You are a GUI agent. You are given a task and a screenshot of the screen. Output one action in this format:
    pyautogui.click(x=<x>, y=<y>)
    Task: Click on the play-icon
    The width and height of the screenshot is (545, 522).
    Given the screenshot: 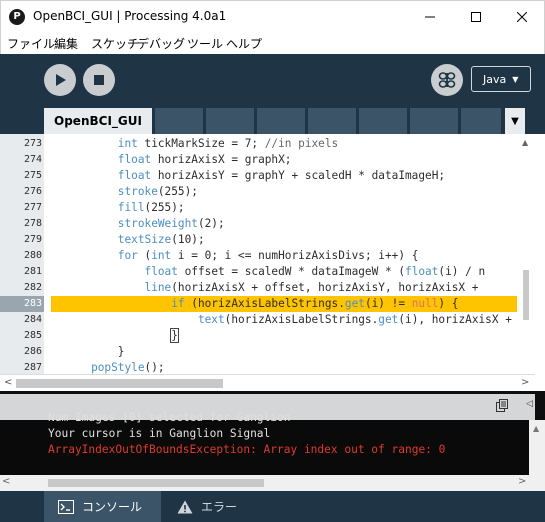 What is the action you would take?
    pyautogui.click(x=61, y=80)
    